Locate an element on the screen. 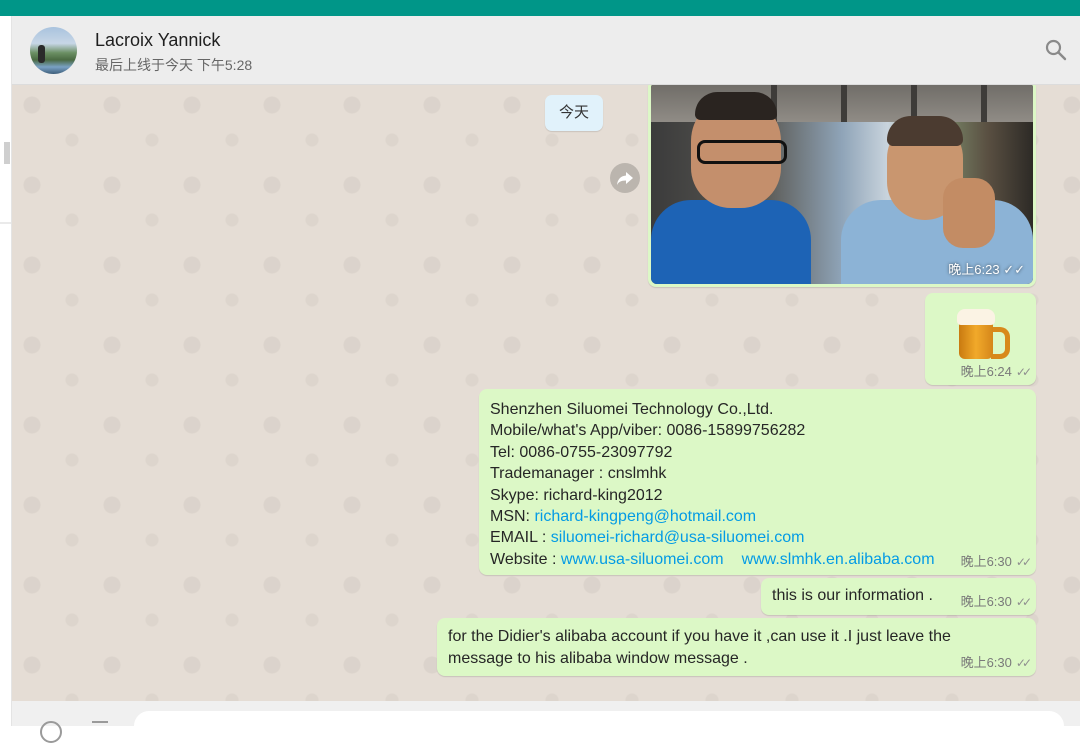 The height and width of the screenshot is (743, 1080). divider is located at coordinates (5, 223).